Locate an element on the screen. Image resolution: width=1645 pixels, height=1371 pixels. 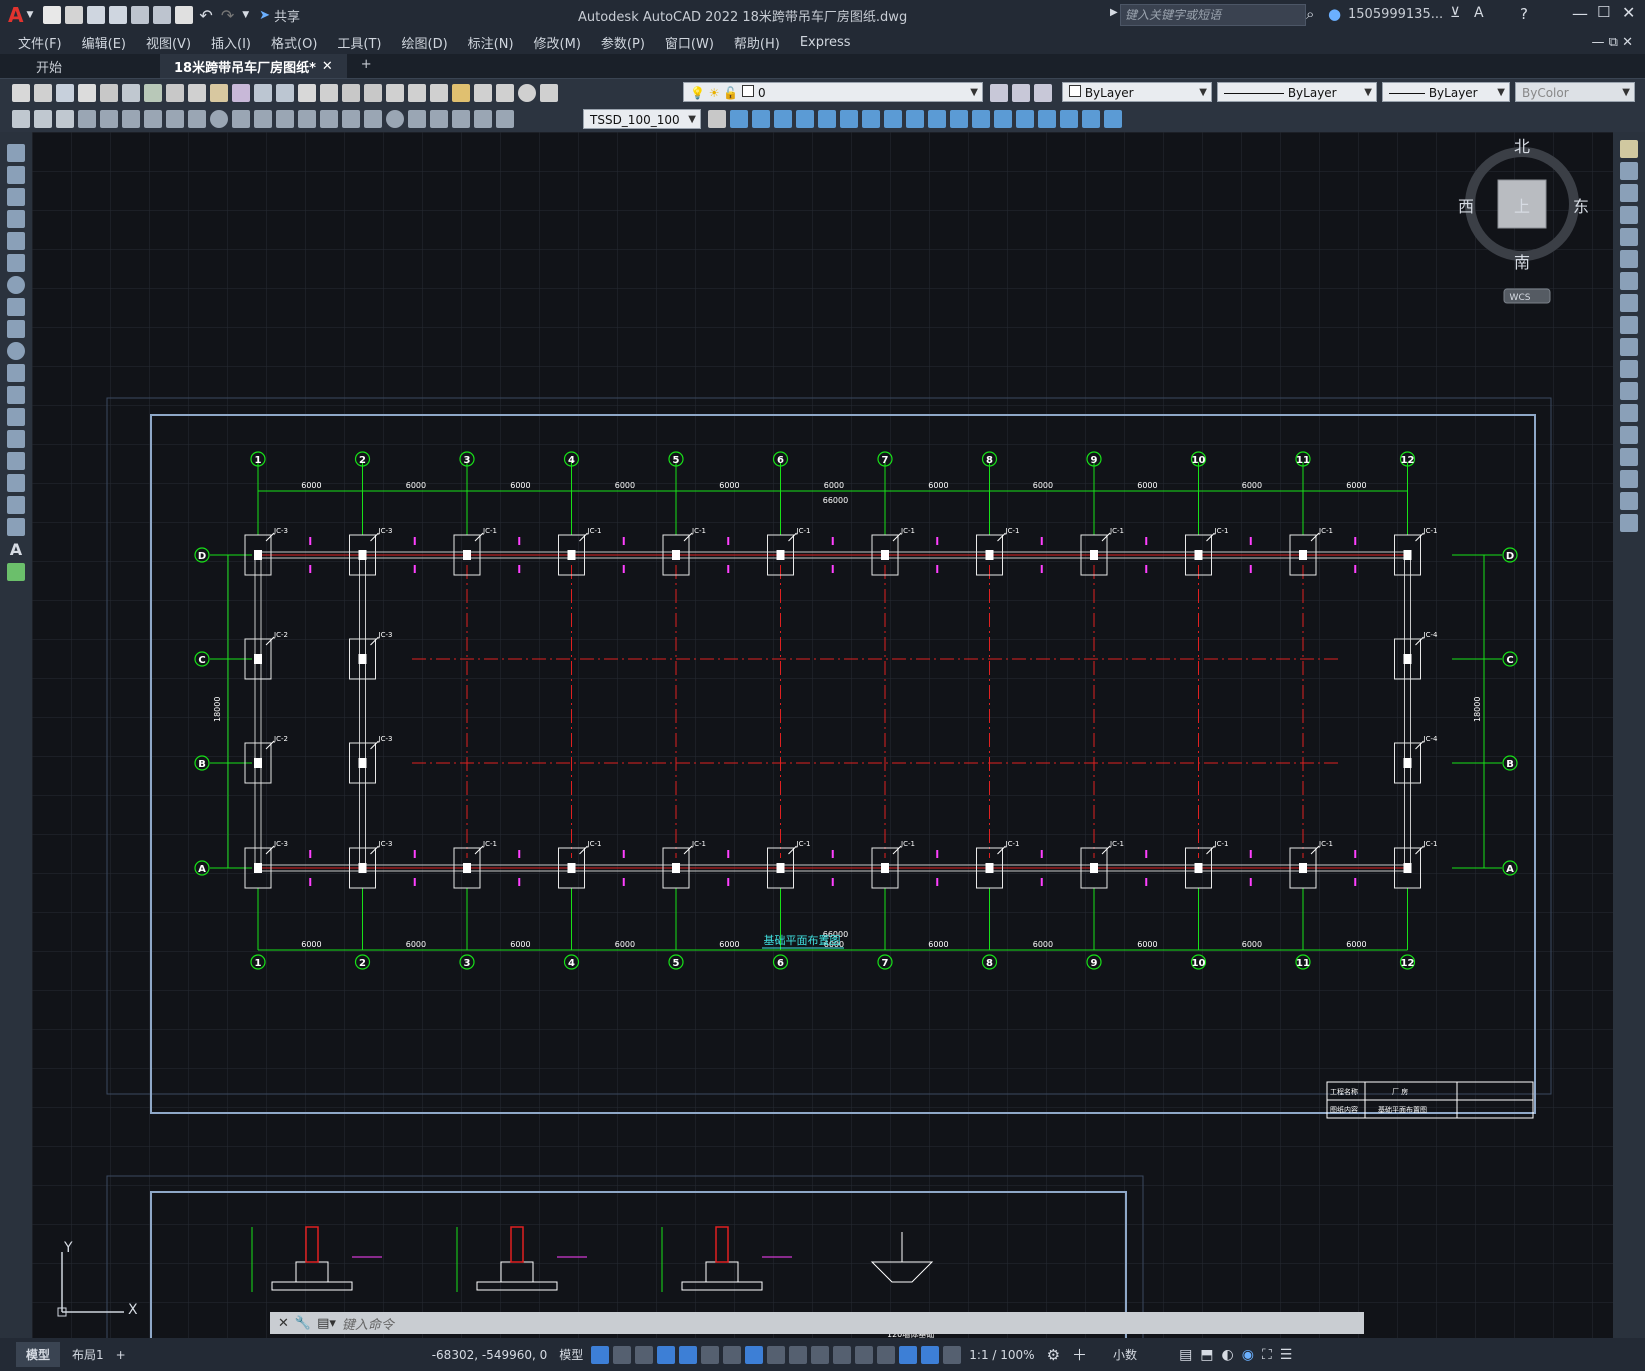
undo-icon: ↶ is located at coordinates (205, 15).